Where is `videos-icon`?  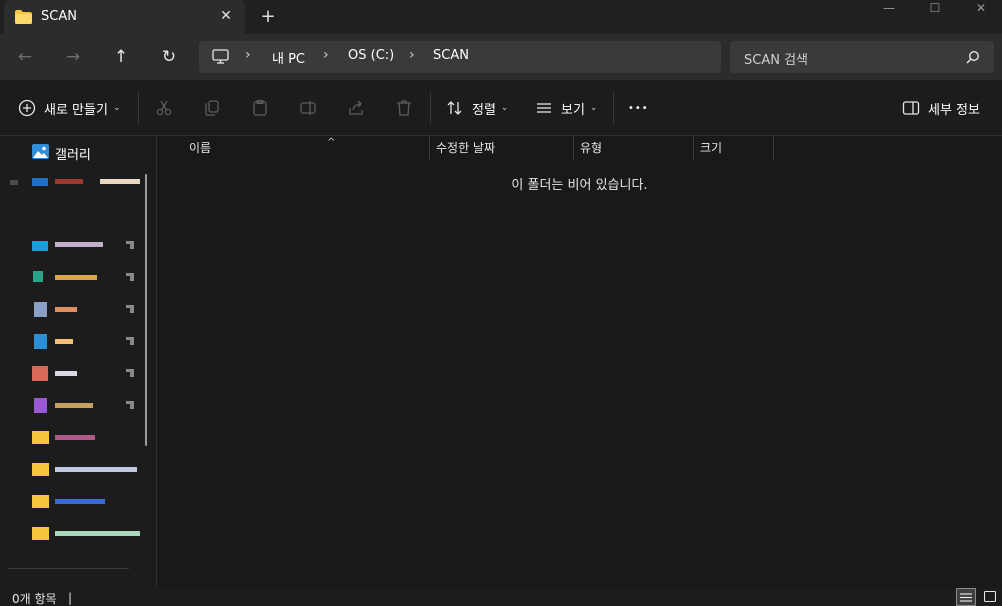
videos-icon is located at coordinates (40, 405).